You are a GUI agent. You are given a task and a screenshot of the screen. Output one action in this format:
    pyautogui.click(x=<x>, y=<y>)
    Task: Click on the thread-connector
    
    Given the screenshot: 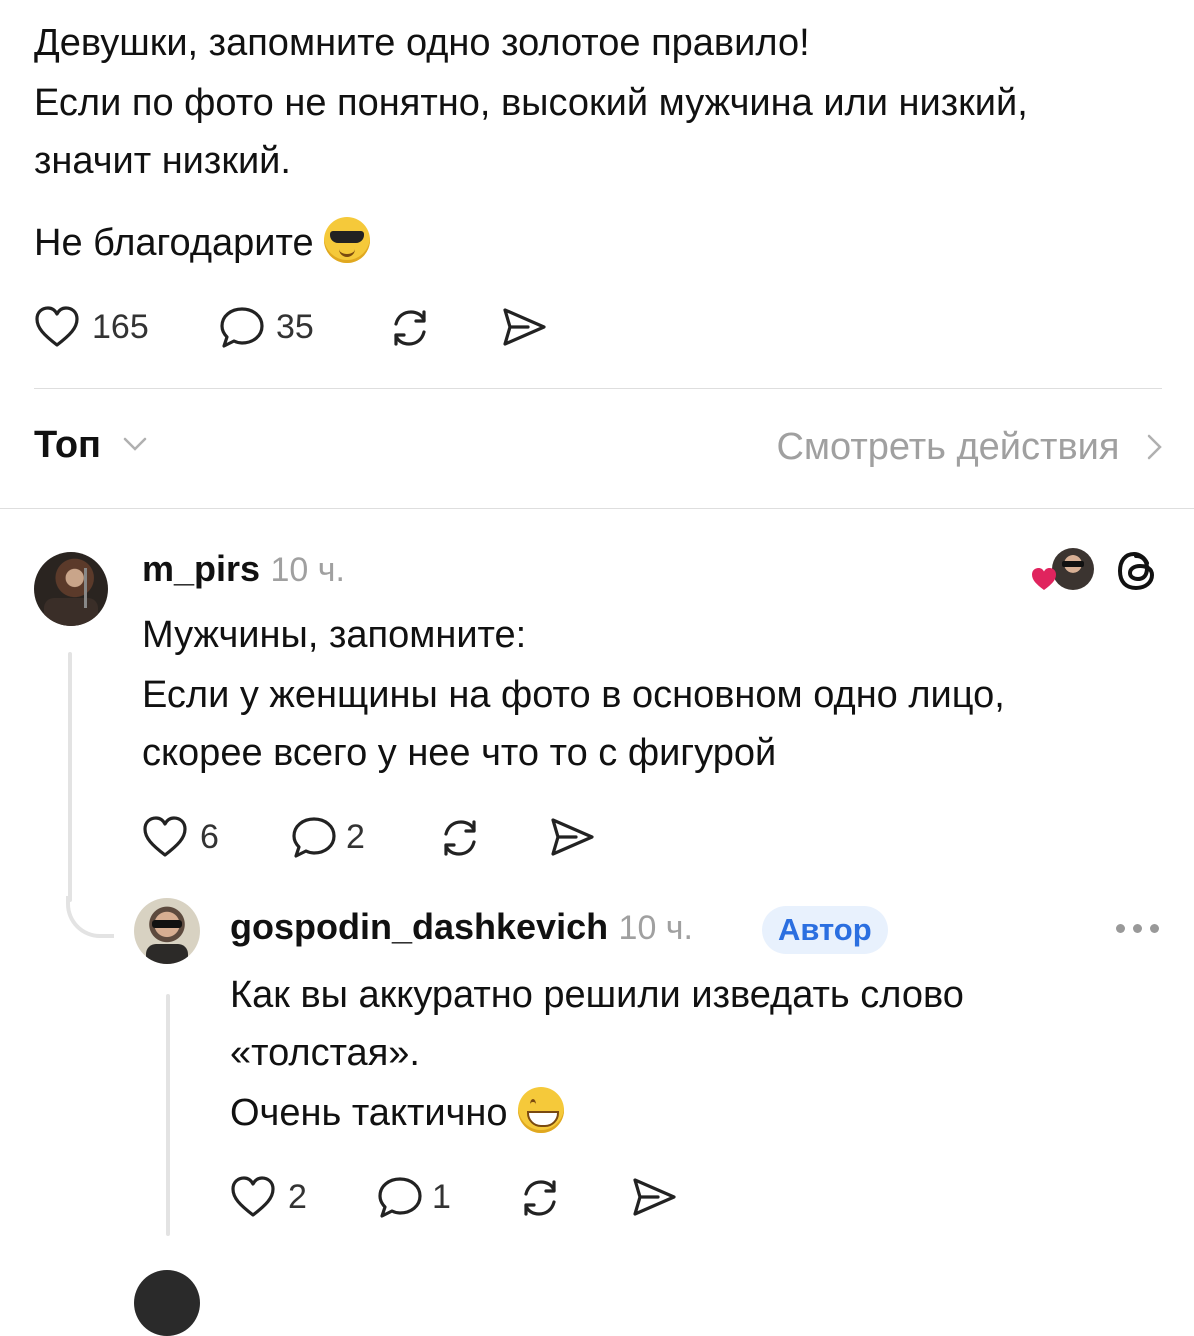 What is the action you would take?
    pyautogui.click(x=90, y=917)
    